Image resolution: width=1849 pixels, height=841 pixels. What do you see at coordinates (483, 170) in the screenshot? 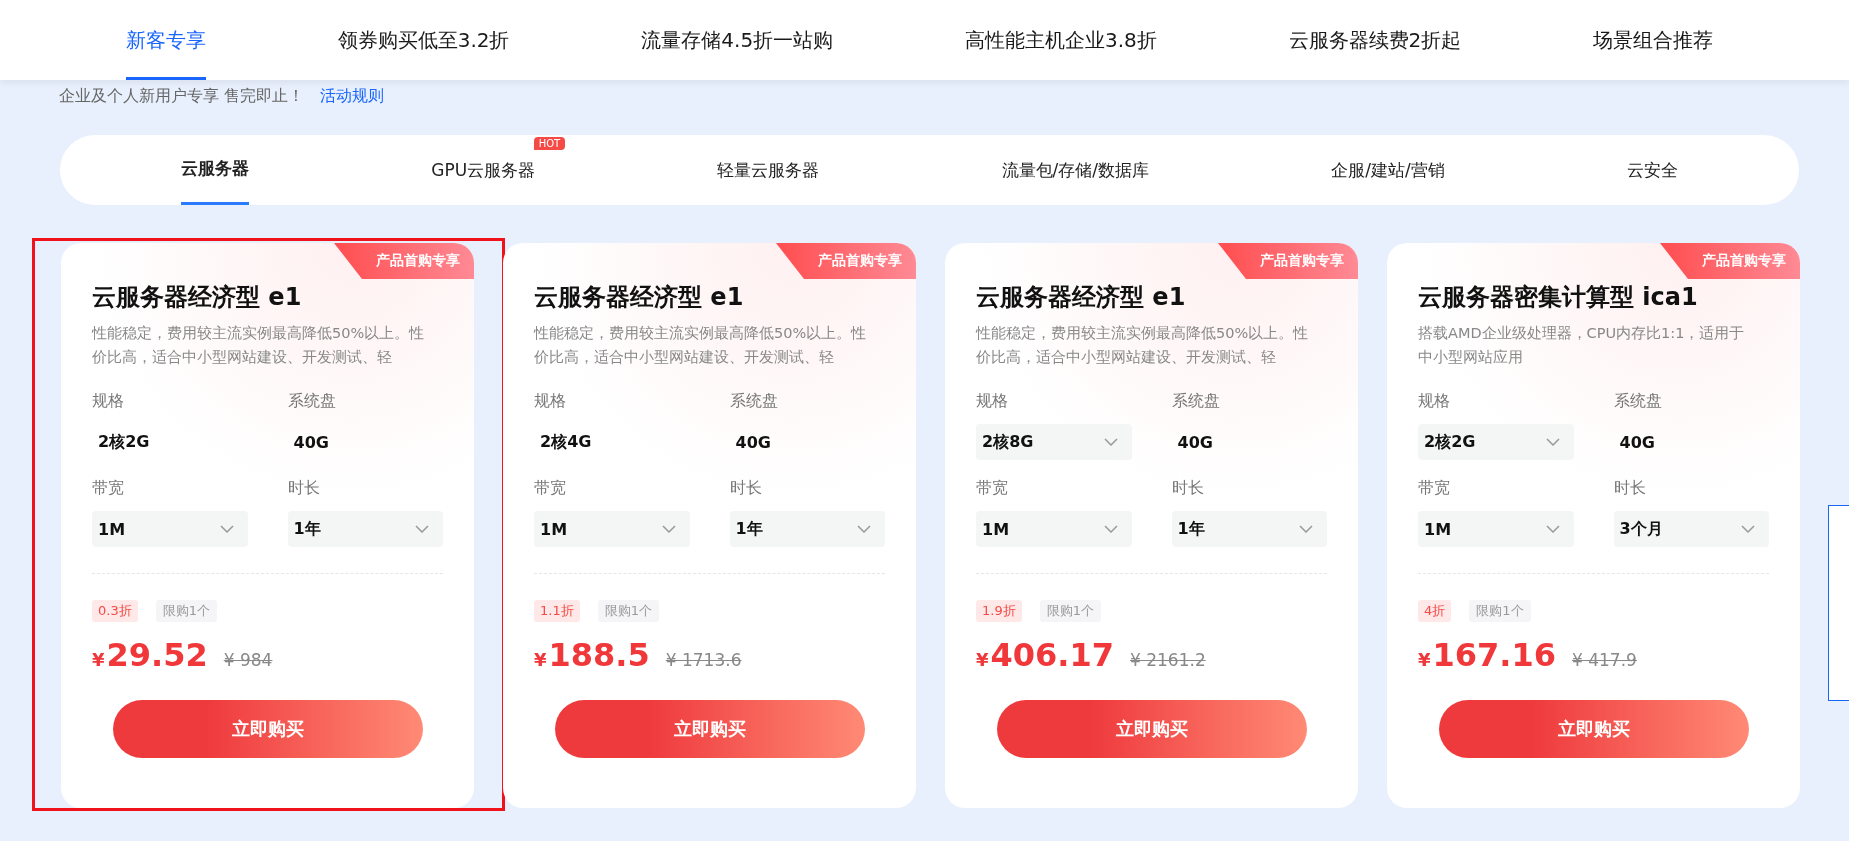
I see `category-tab: GPU云服务器` at bounding box center [483, 170].